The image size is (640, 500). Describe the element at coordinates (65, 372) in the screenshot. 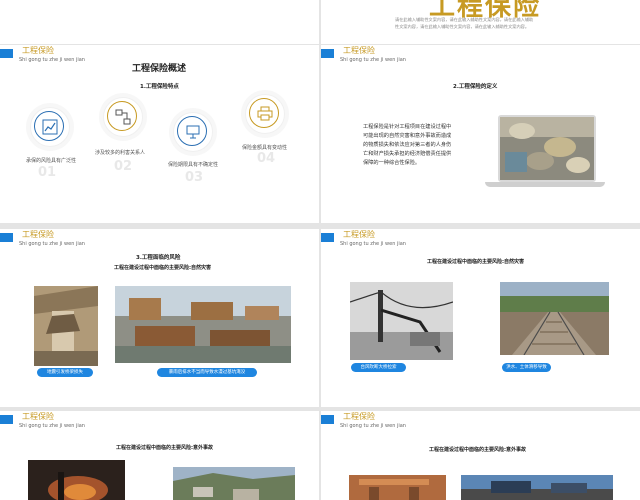

I see `caption-earthquake: 地震引发桥梁损失` at that location.